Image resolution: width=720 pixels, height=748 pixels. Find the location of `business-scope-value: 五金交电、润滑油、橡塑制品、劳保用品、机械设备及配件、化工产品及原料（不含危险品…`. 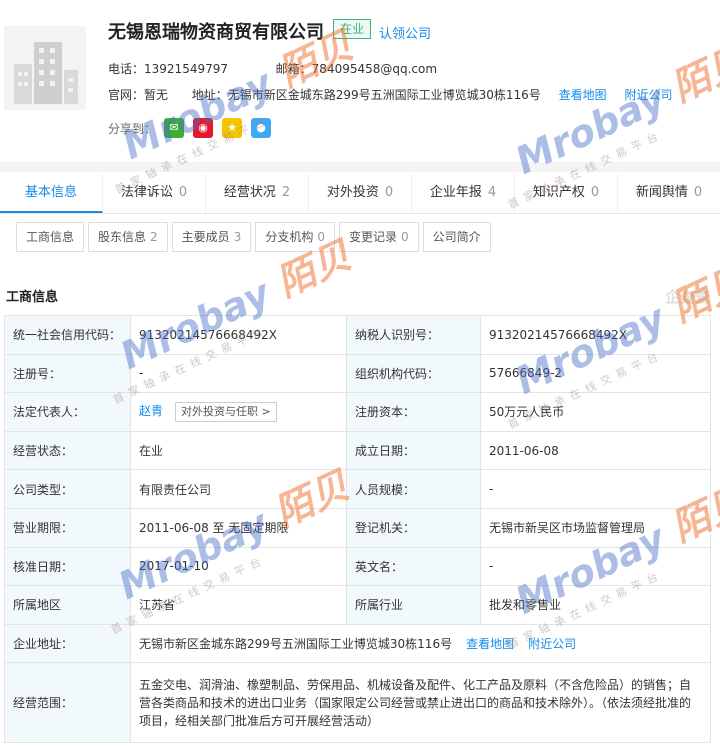

business-scope-value: 五金交电、润滑油、橡塑制品、劳保用品、机械设备及配件、化工产品及原料（不含危险品… is located at coordinates (420, 703).